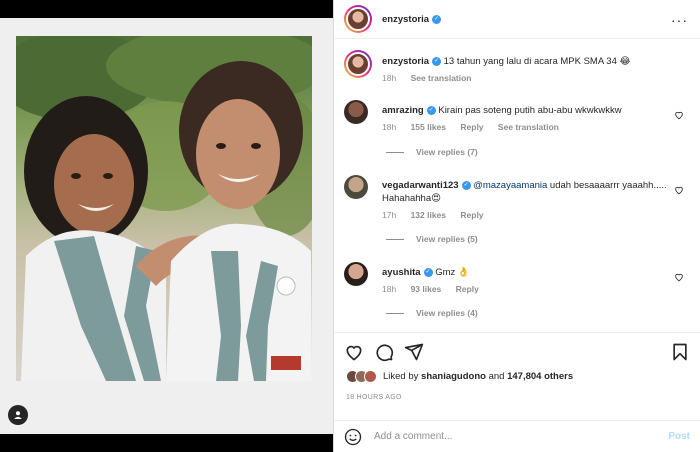 The width and height of the screenshot is (700, 452). Describe the element at coordinates (405, 61) in the screenshot. I see `caption-username: enzystoria` at that location.